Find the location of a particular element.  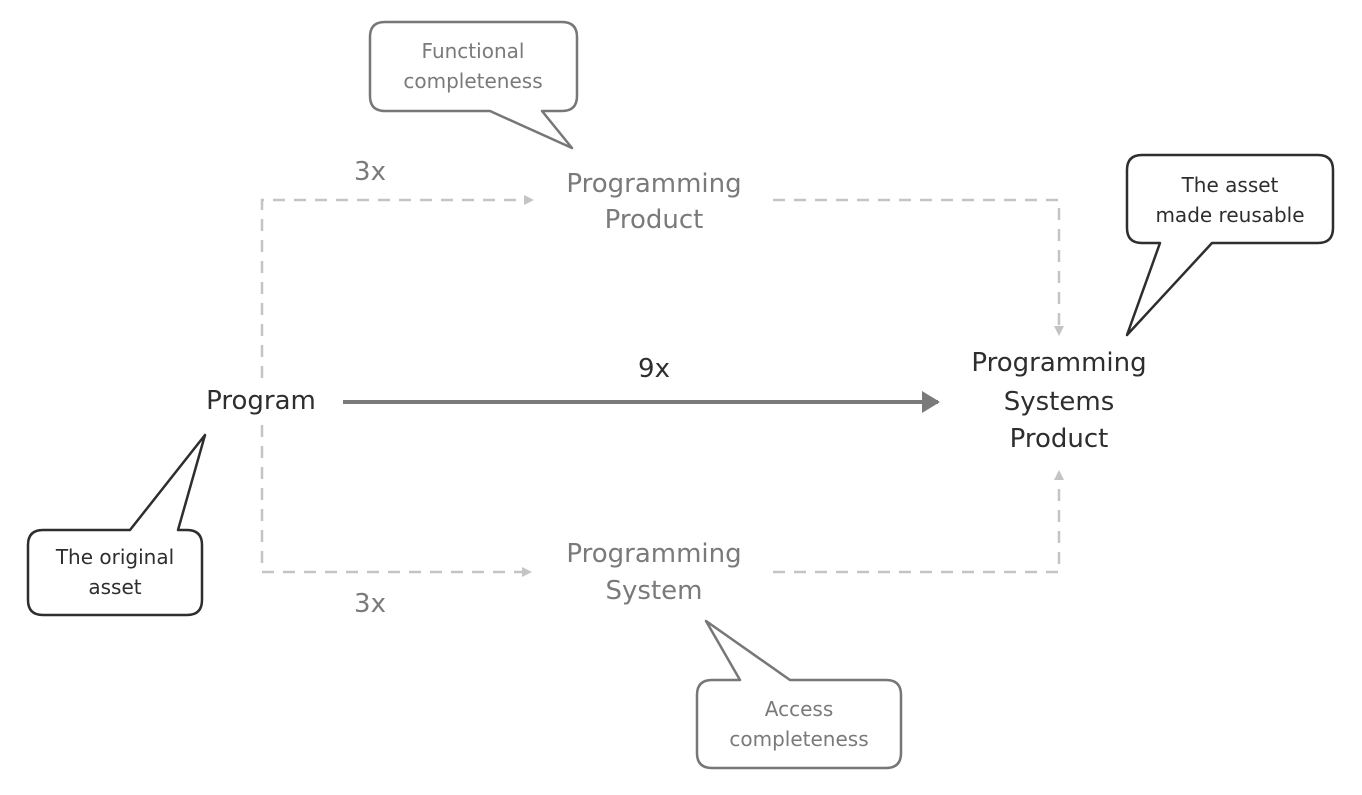

callout-access-completeness: Access completeness is located at coordinates (799, 694).